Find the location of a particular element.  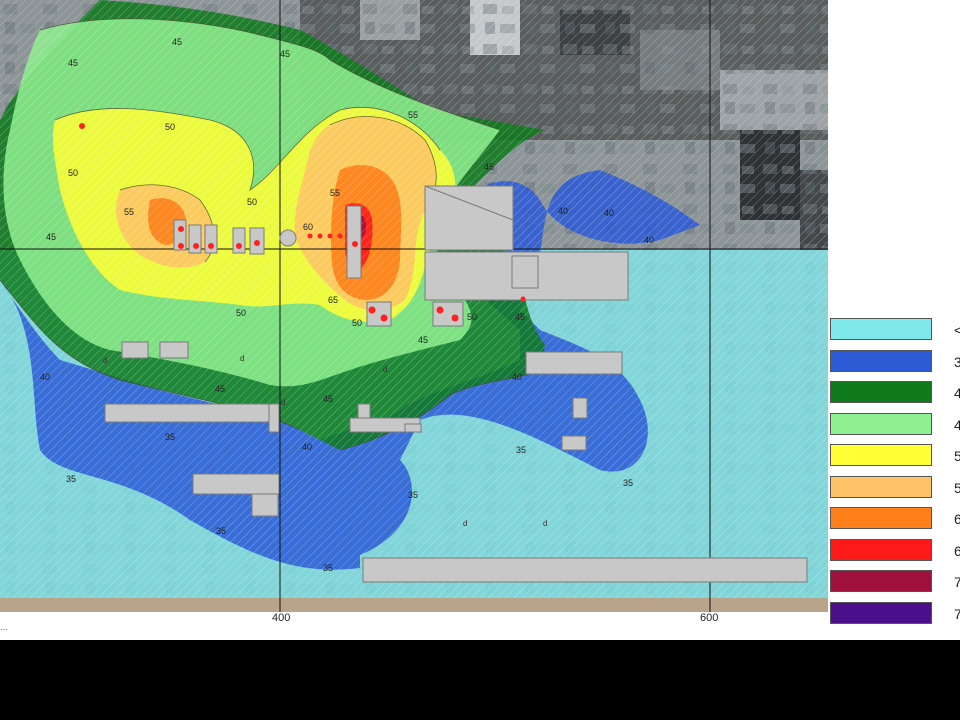

x-axis-tick-400: 400 is located at coordinates (281, 618).